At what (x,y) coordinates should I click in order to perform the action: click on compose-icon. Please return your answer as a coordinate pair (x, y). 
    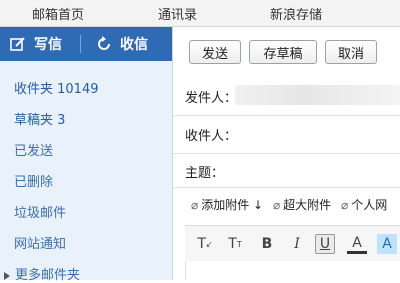
    Looking at the image, I should click on (18, 44).